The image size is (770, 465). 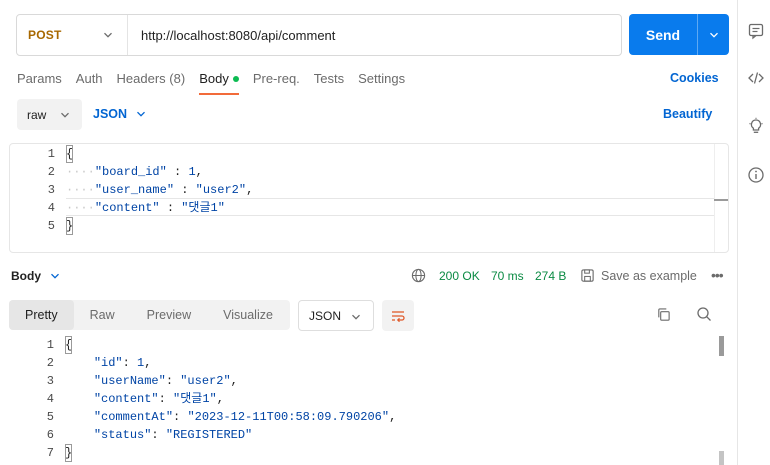 I want to click on save-as-example-label: Save as example, so click(x=649, y=275).